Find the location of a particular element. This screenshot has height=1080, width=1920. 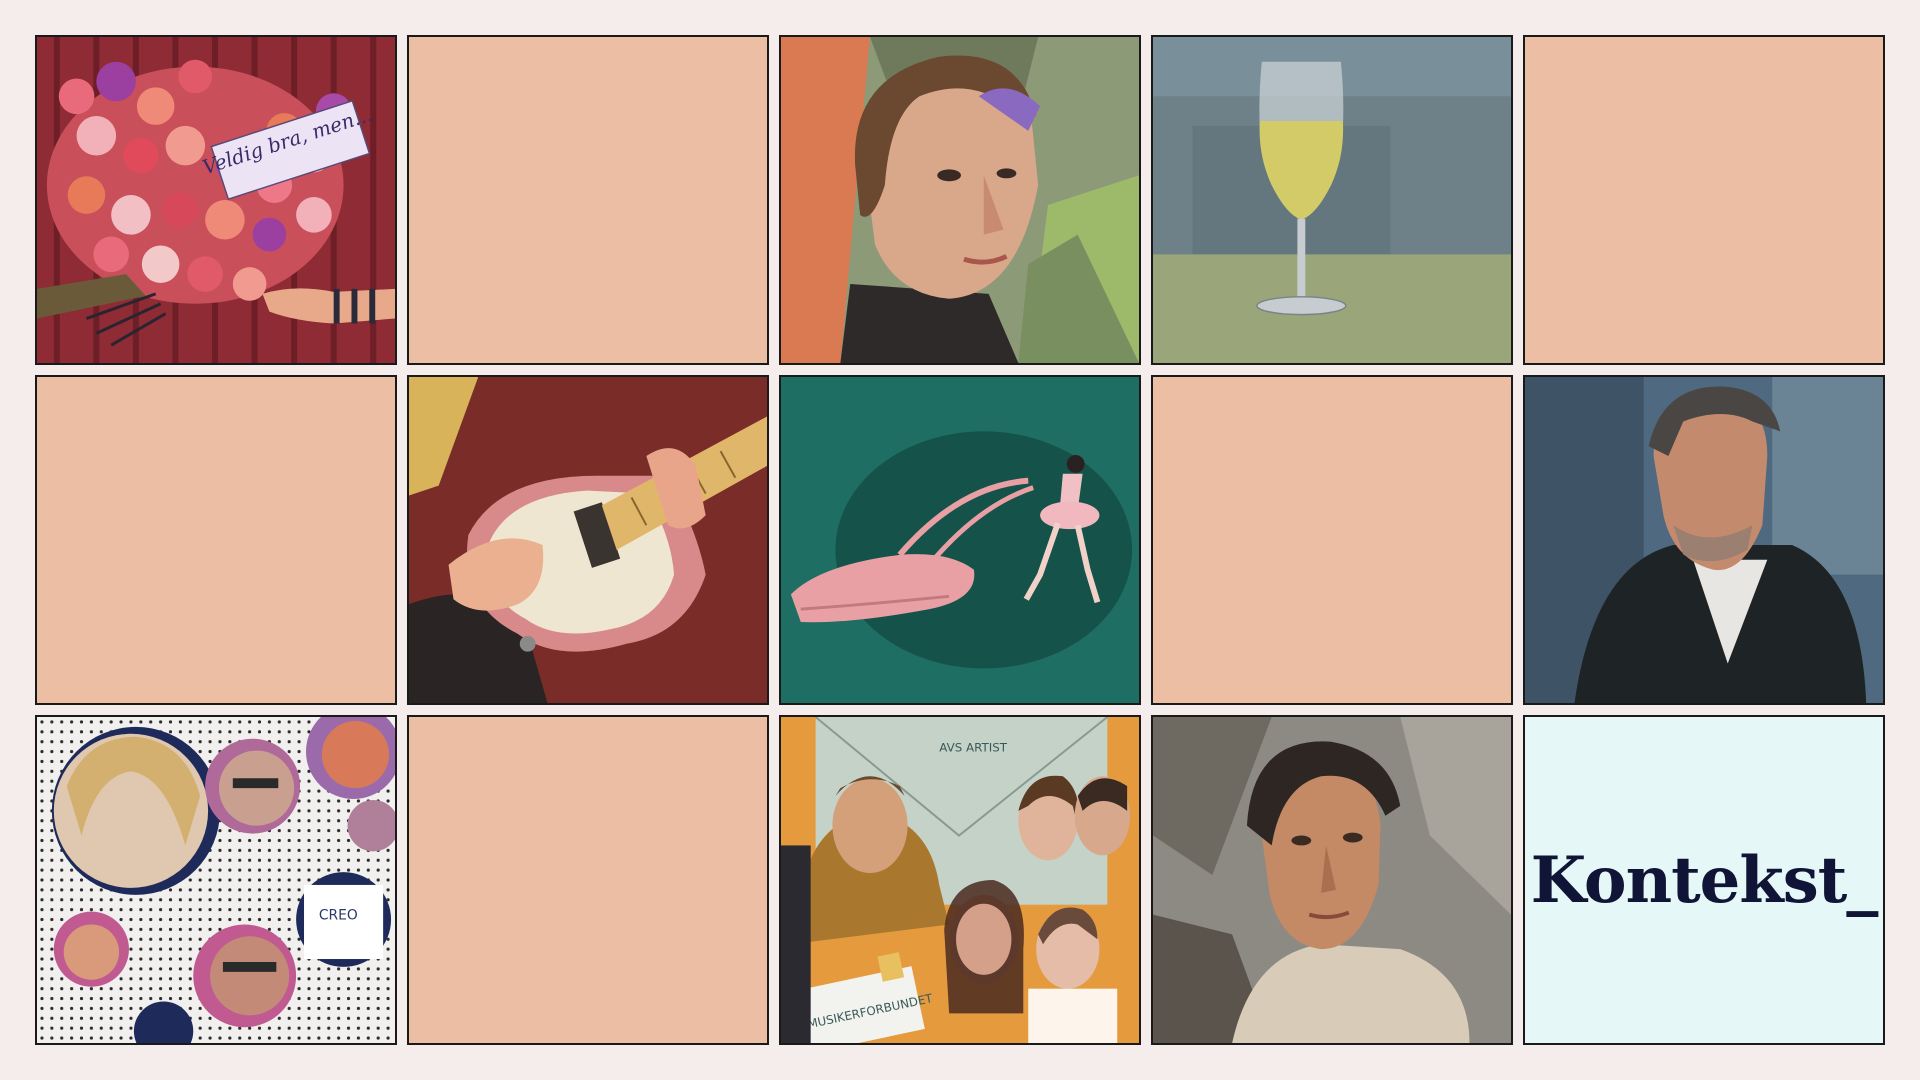

guitar-illustration is located at coordinates (588, 540).